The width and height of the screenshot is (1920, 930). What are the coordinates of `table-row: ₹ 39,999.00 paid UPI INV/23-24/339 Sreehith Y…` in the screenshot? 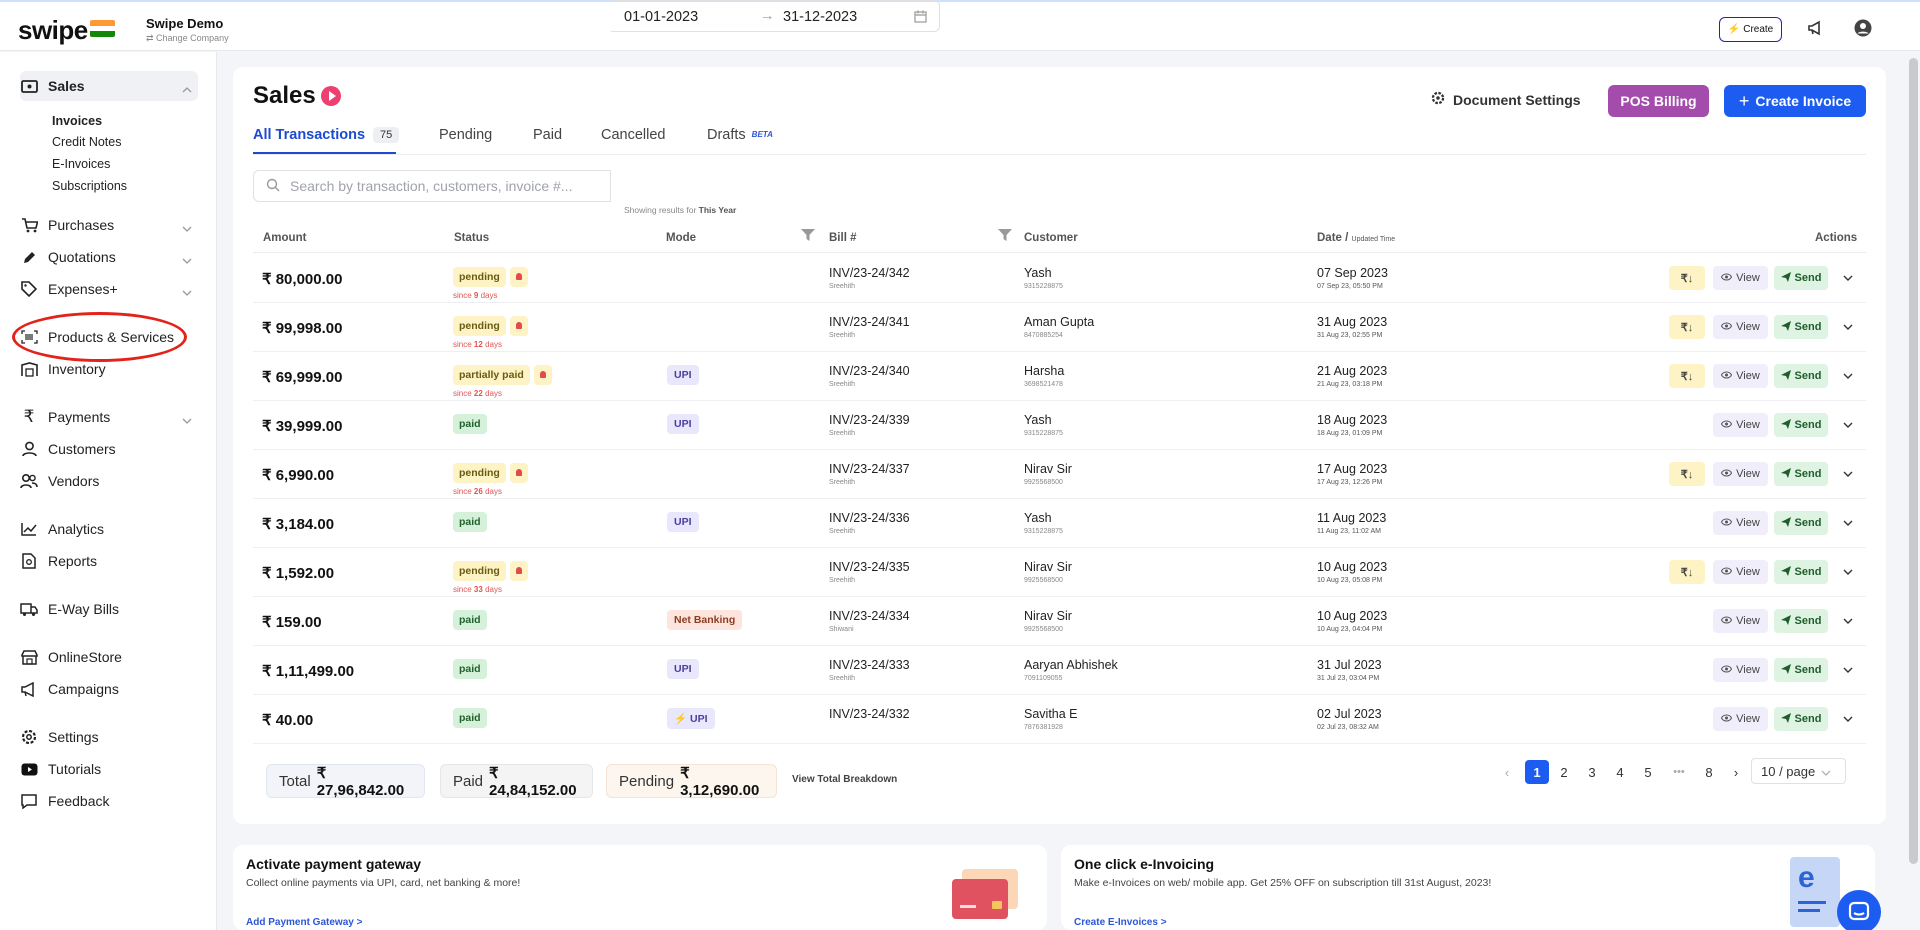 It's located at (1059, 425).